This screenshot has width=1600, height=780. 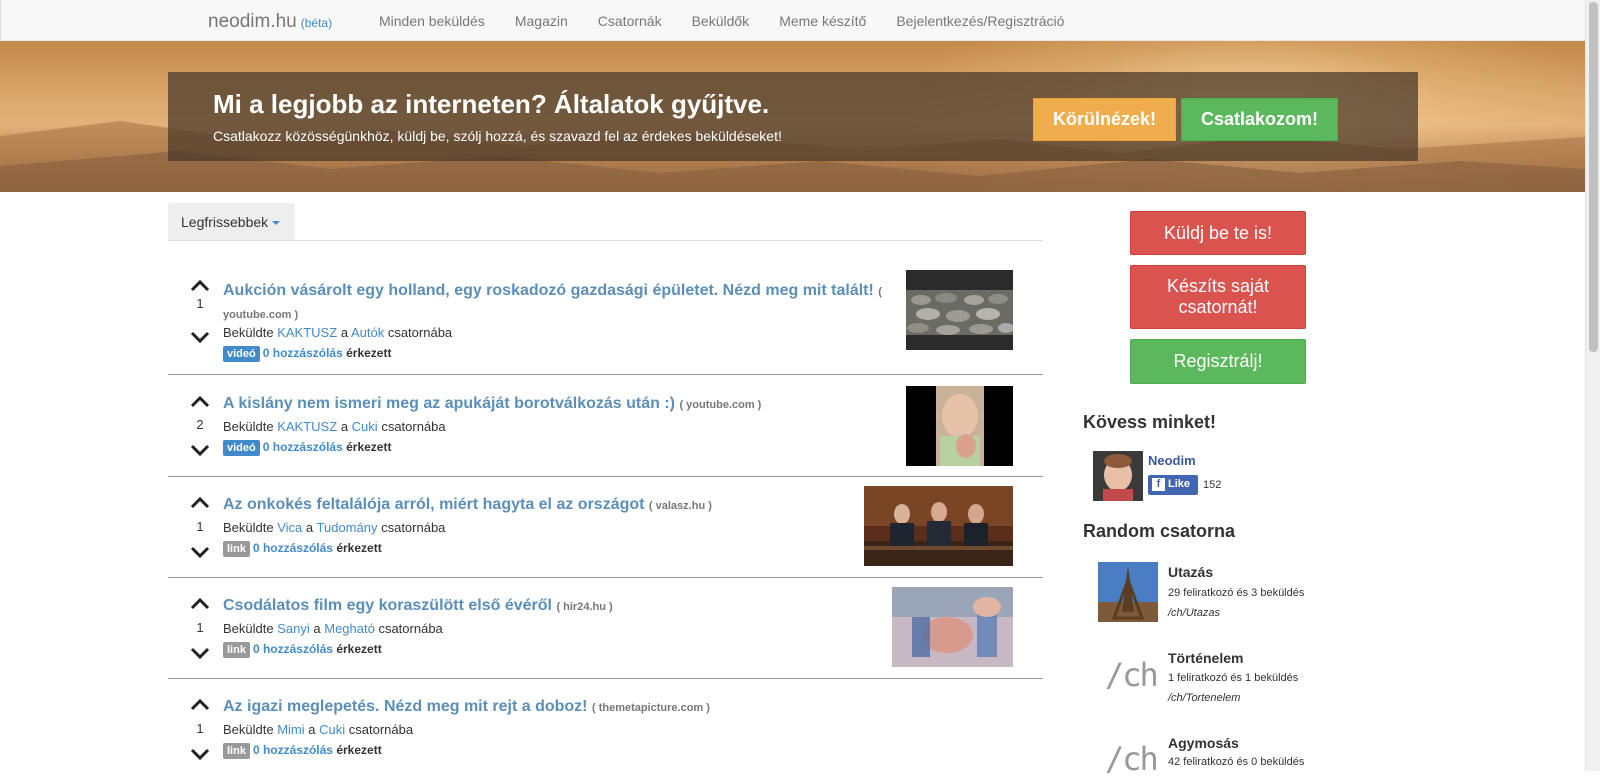 What do you see at coordinates (1236, 762) in the screenshot?
I see `channel-stats: 42 feliratkozó és 0 beküldés` at bounding box center [1236, 762].